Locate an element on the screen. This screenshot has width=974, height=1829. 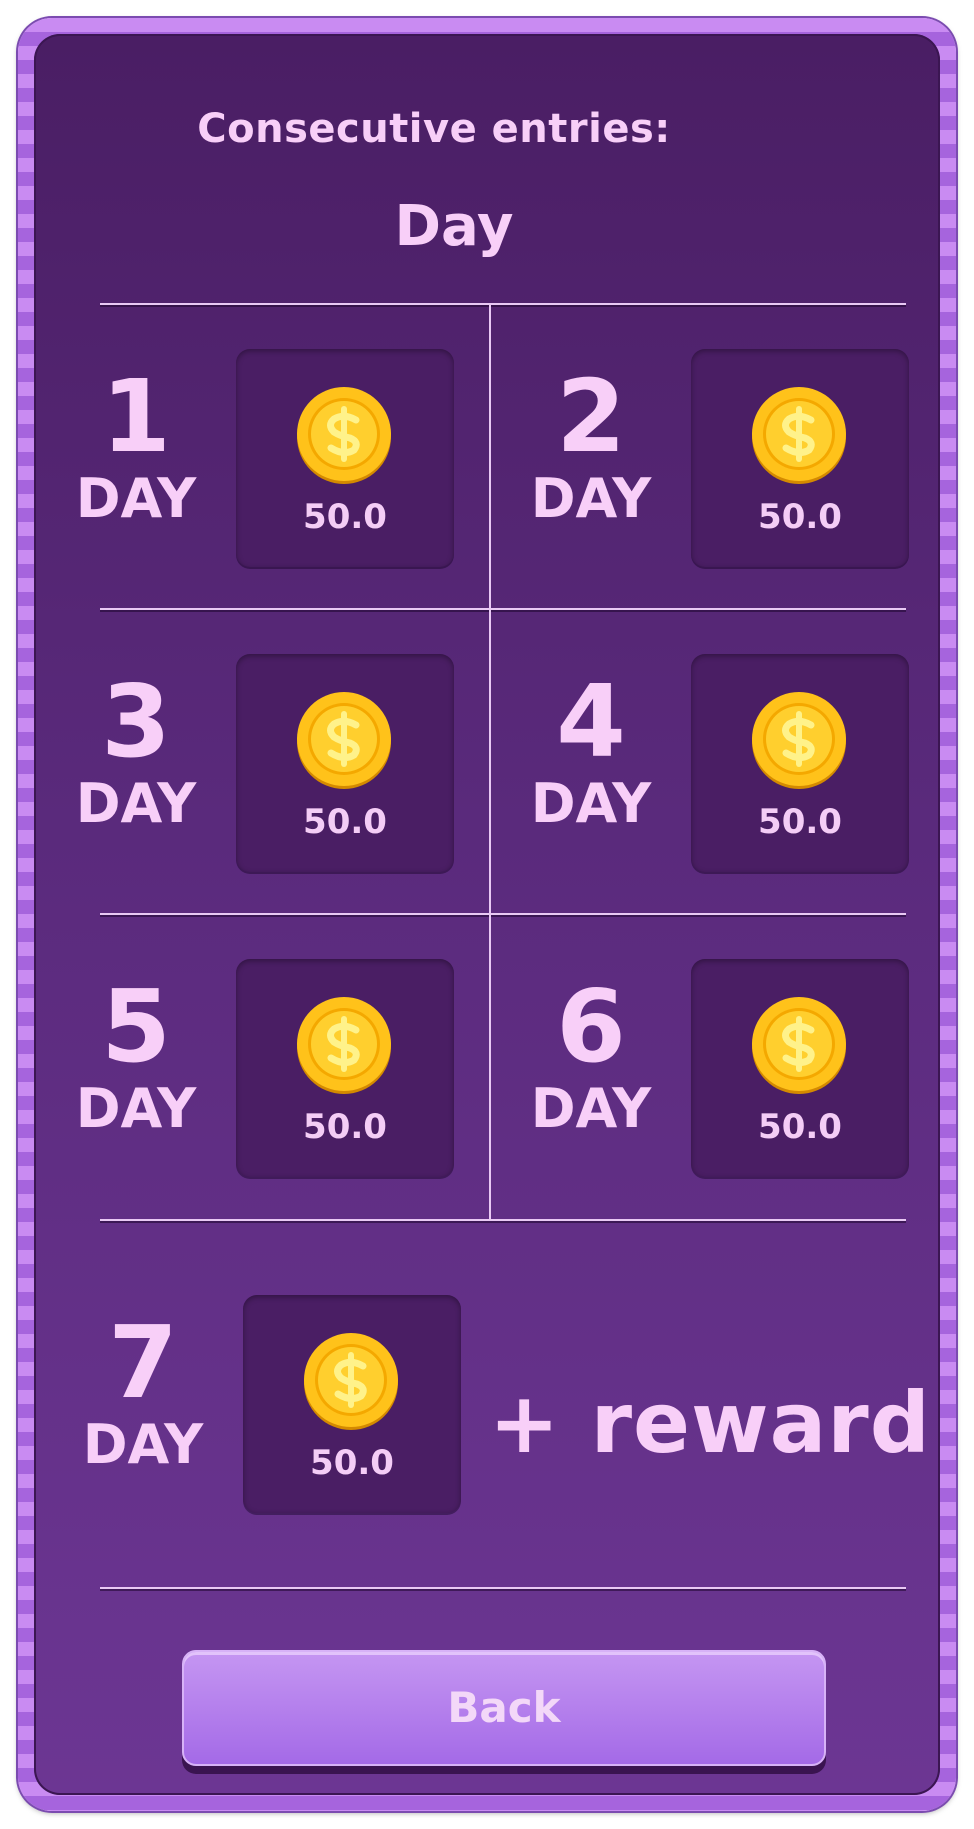
reward-cell-day-5: 5 DAY 50.0 is located at coordinates (262, 1067).